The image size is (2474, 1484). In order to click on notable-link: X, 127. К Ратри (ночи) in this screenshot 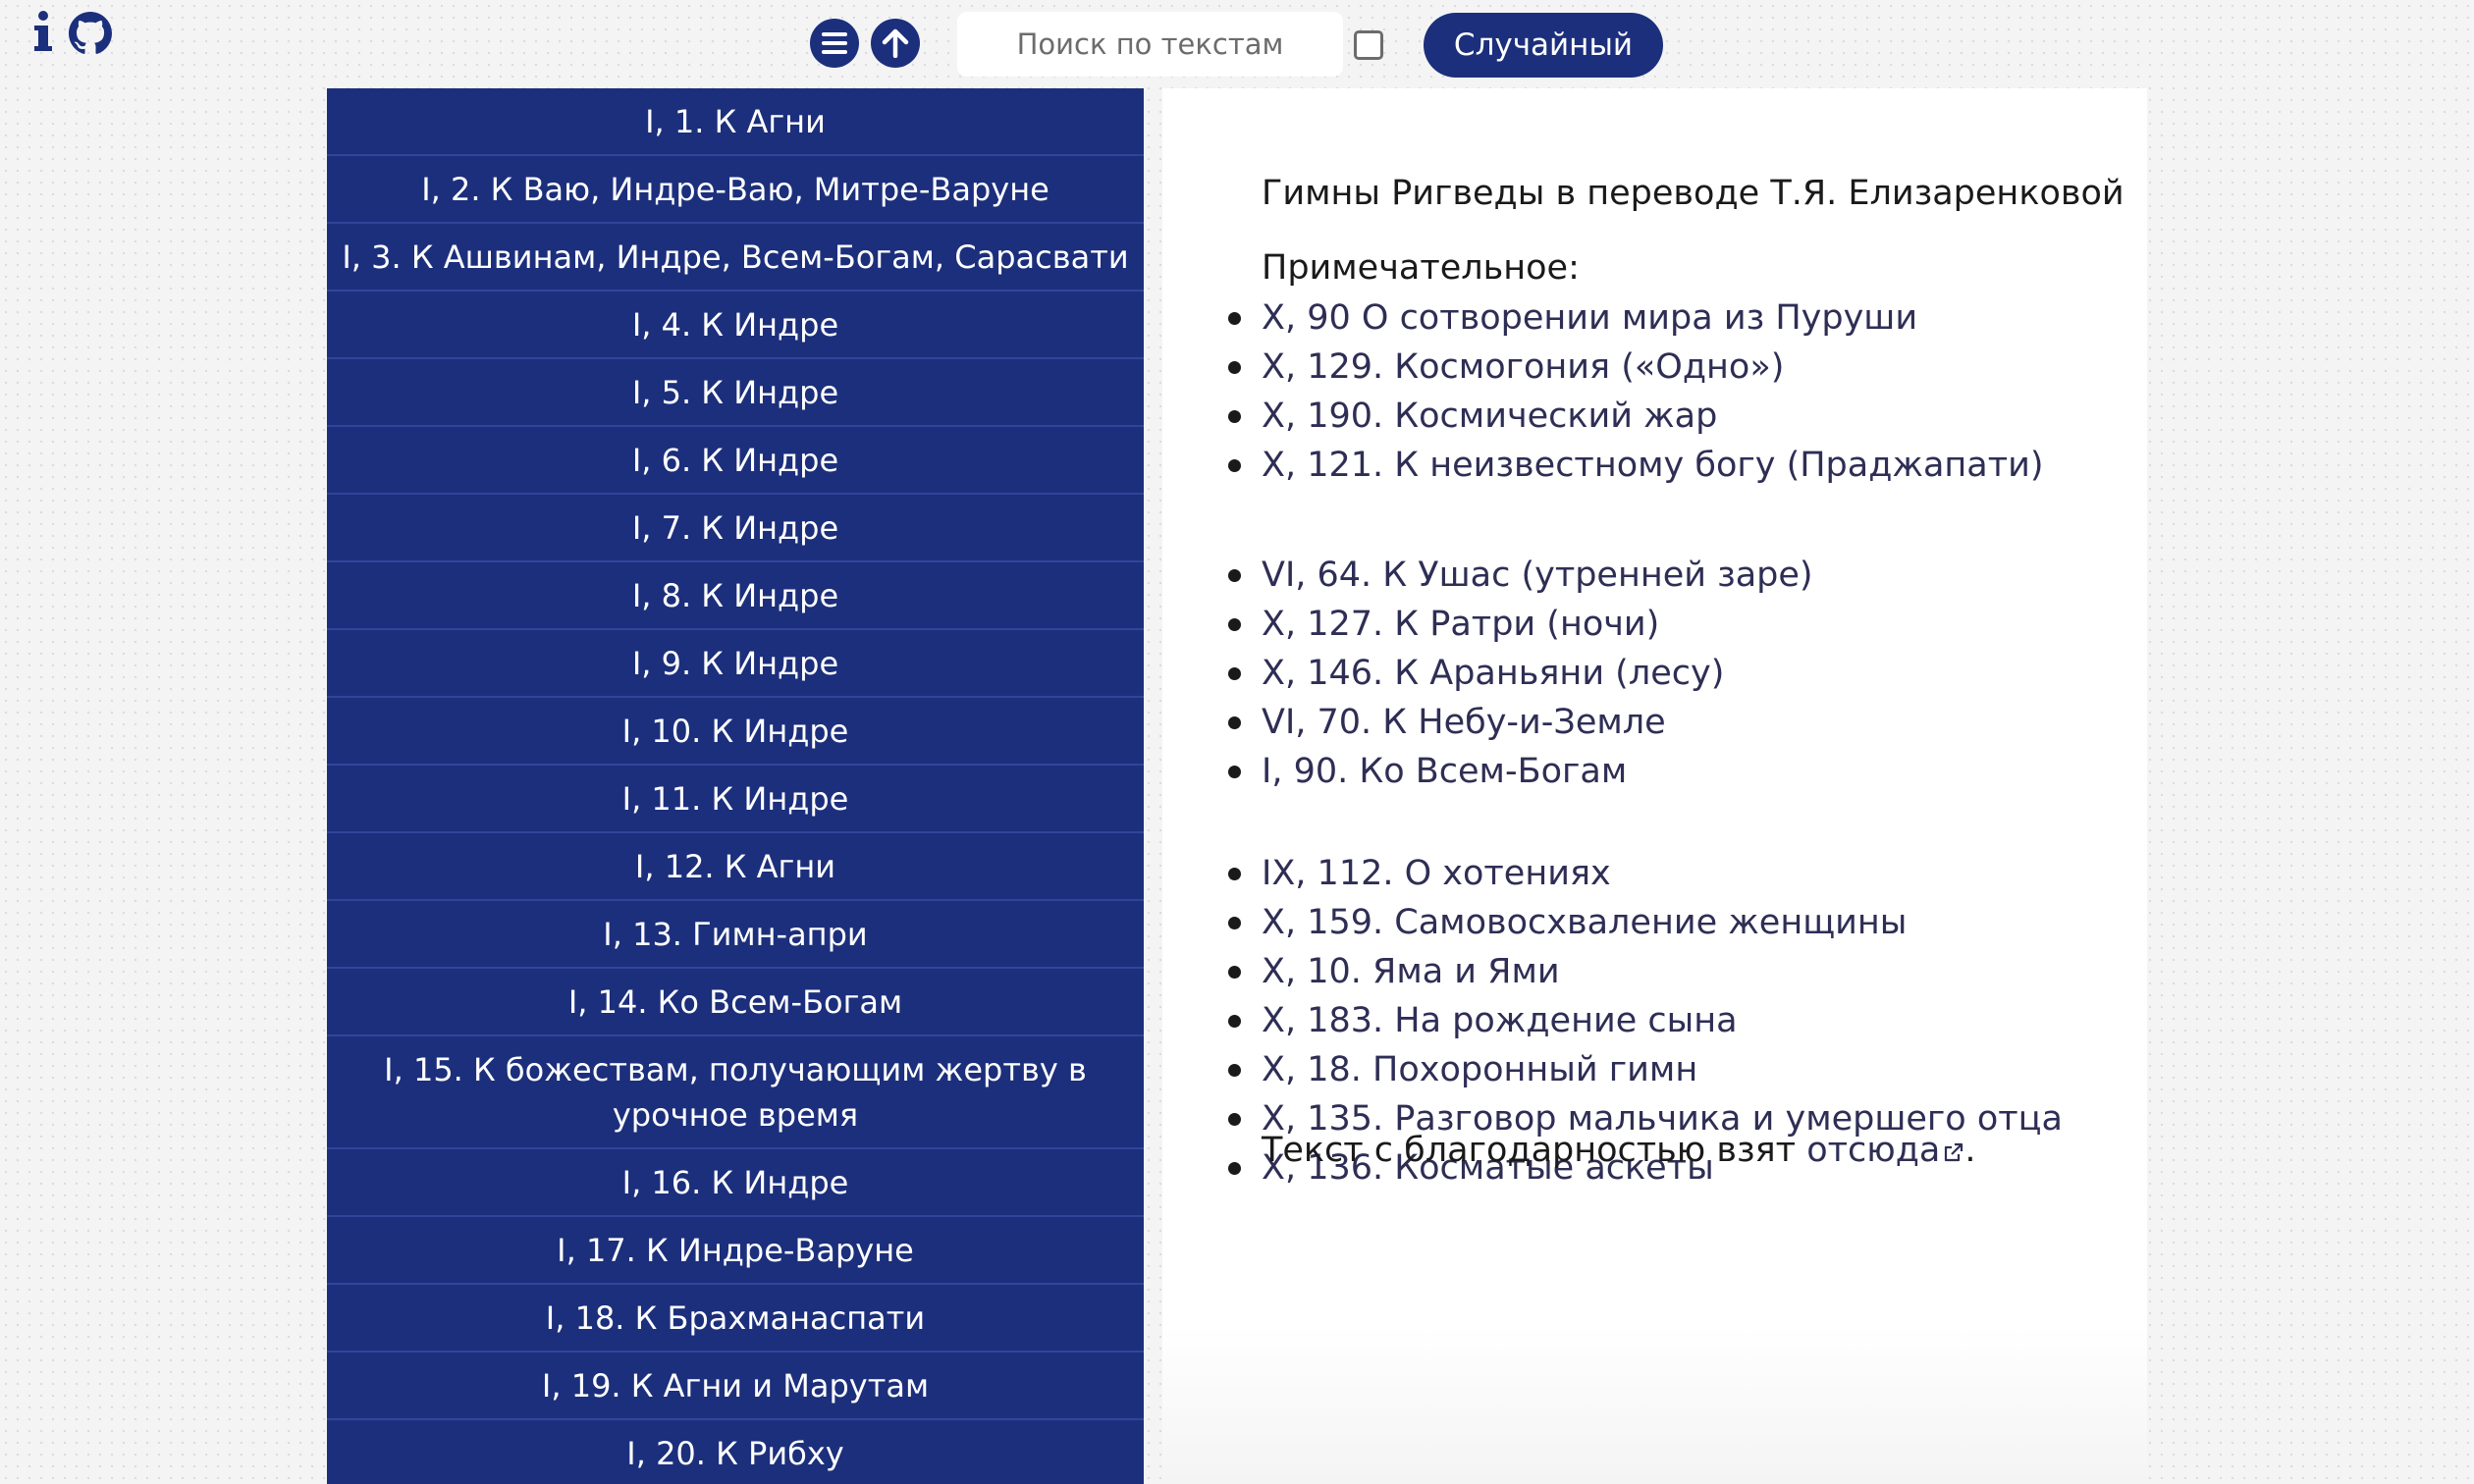, I will do `click(1520, 624)`.